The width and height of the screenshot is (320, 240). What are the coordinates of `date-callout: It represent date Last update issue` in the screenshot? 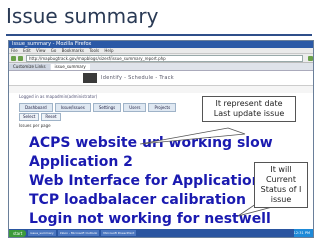 It's located at (249, 109).